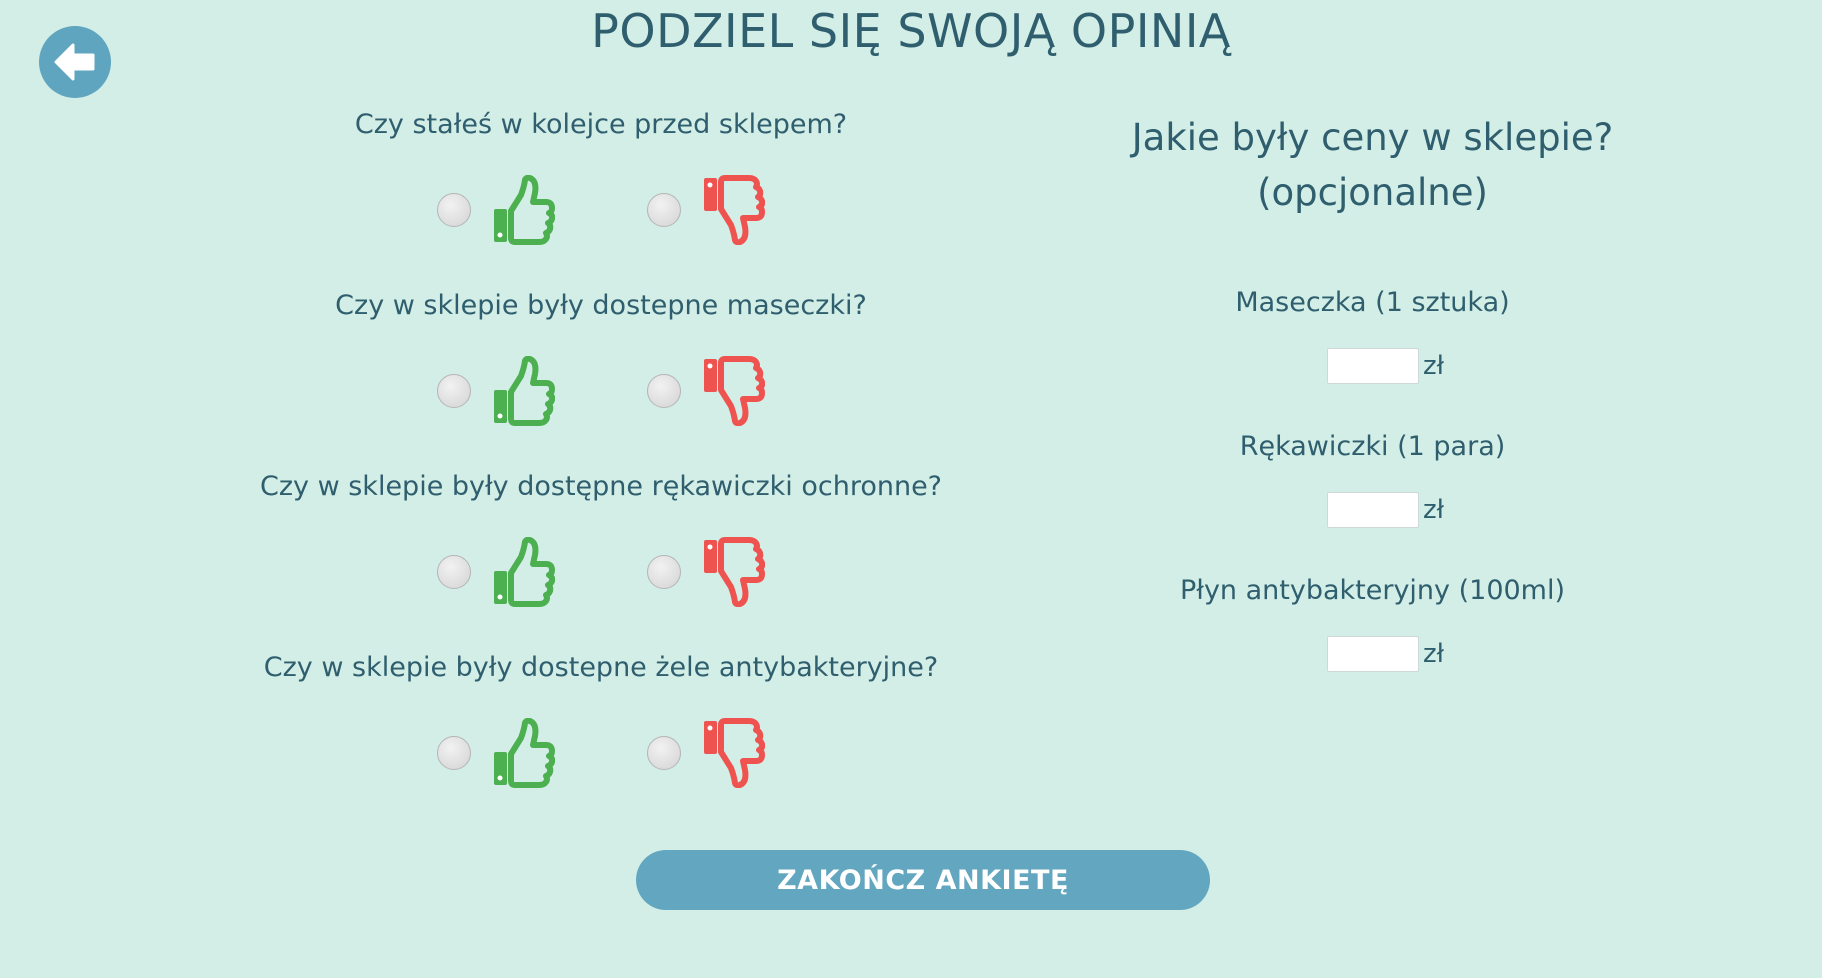  I want to click on gloves-price-input, so click(1372, 510).